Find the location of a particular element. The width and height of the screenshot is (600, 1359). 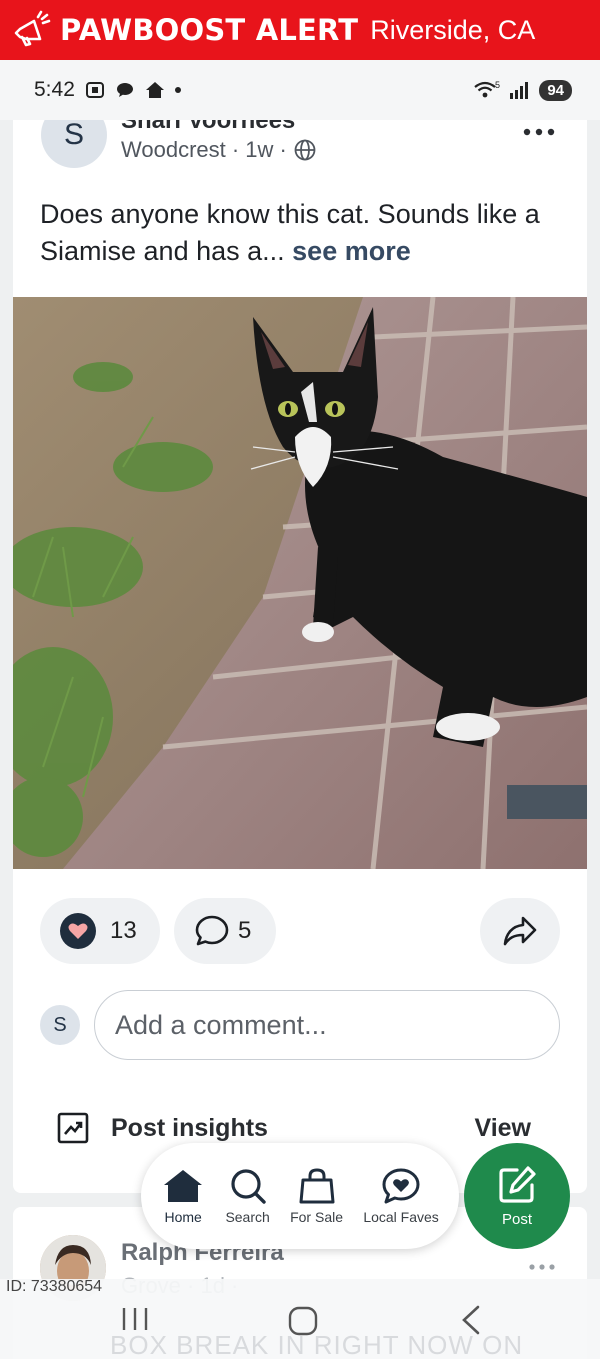

nav-home: Home is located at coordinates (183, 1196).